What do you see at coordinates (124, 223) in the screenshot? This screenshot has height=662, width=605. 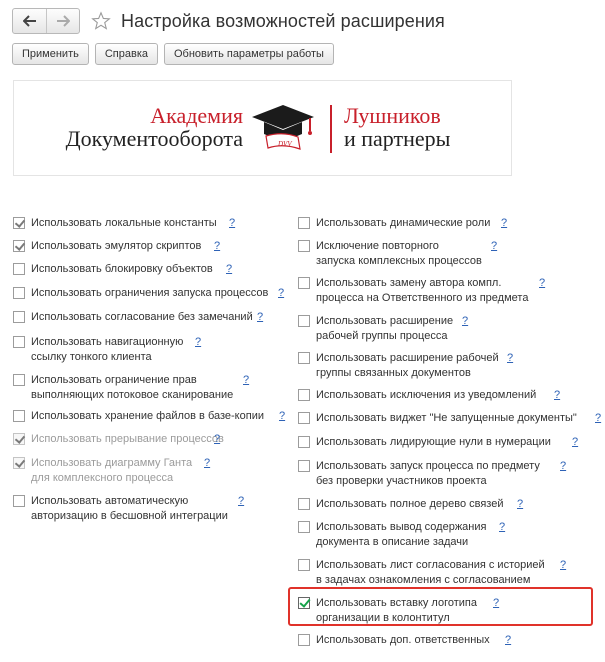 I see `option-label: Использовать локальные константы` at bounding box center [124, 223].